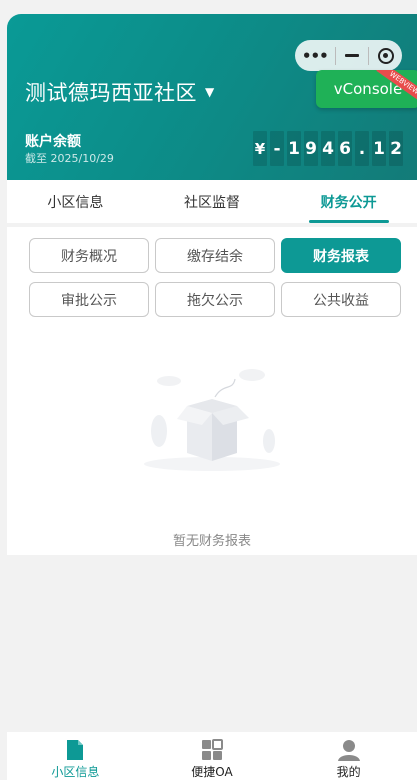  What do you see at coordinates (212, 749) in the screenshot?
I see `grid-icon` at bounding box center [212, 749].